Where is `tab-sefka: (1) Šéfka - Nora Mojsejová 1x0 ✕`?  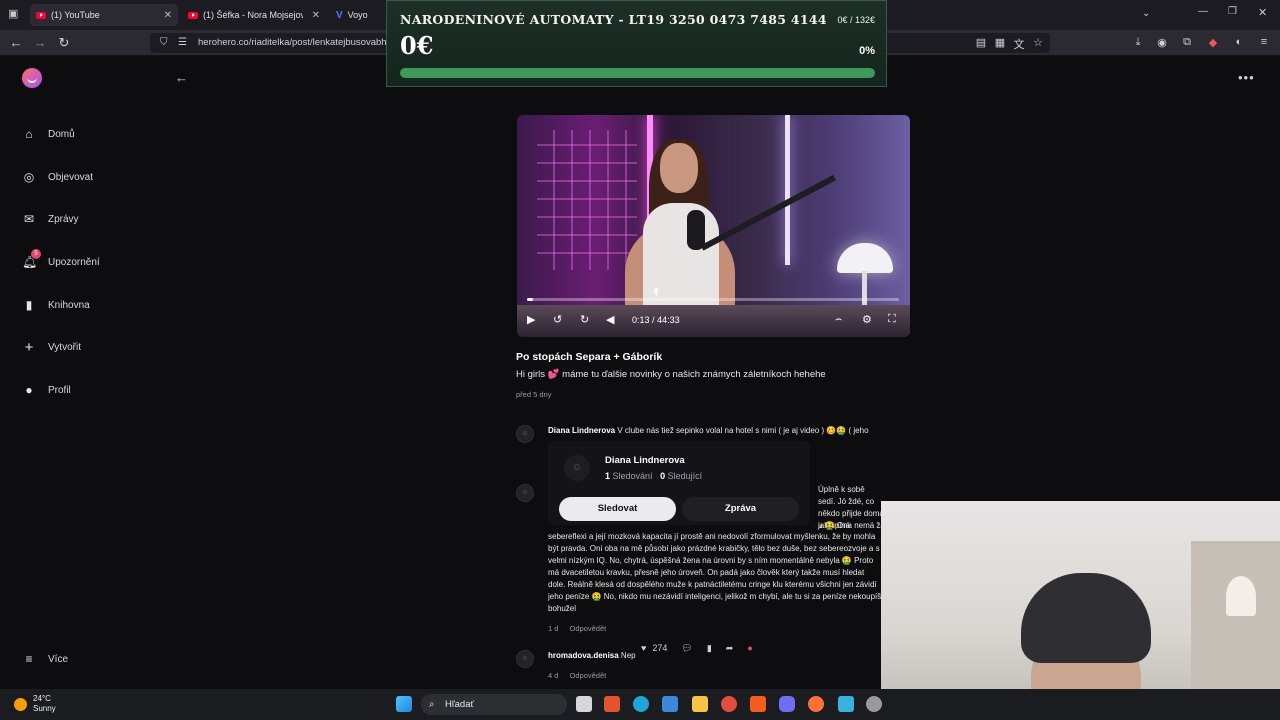
tab-sefka: (1) Šéfka - Nora Mojsejová 1x0 ✕ is located at coordinates (254, 15).